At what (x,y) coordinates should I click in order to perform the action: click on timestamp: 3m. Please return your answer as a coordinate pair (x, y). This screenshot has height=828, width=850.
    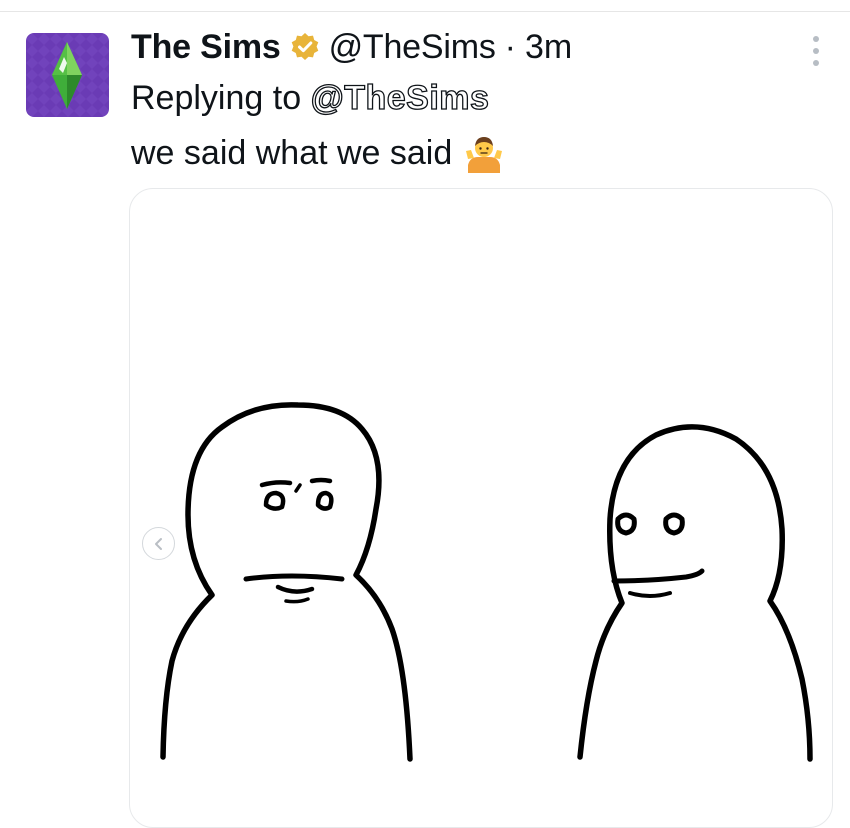
    Looking at the image, I should click on (548, 47).